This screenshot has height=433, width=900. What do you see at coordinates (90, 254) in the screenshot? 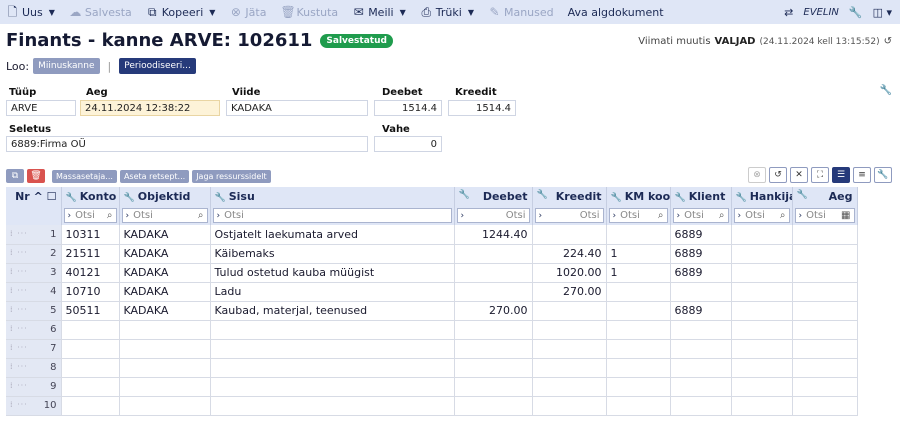
I see `cell-konto: 21511` at bounding box center [90, 254].